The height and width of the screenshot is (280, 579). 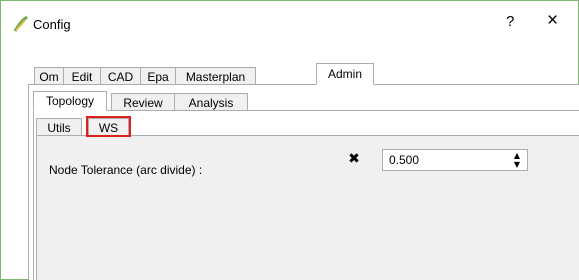 What do you see at coordinates (143, 102) in the screenshot?
I see `tab-review: Review` at bounding box center [143, 102].